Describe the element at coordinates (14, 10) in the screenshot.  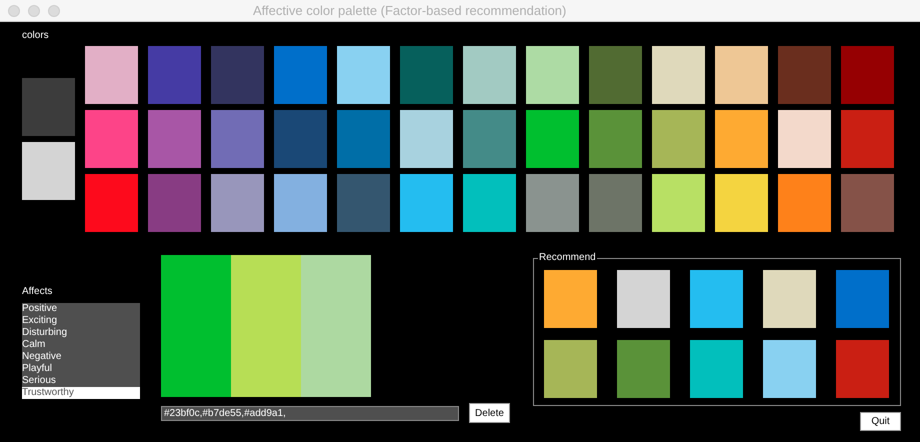
I see `close-window-icon` at that location.